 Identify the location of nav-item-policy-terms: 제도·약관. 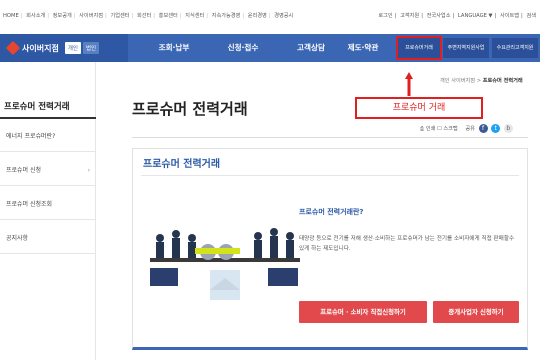
(363, 48).